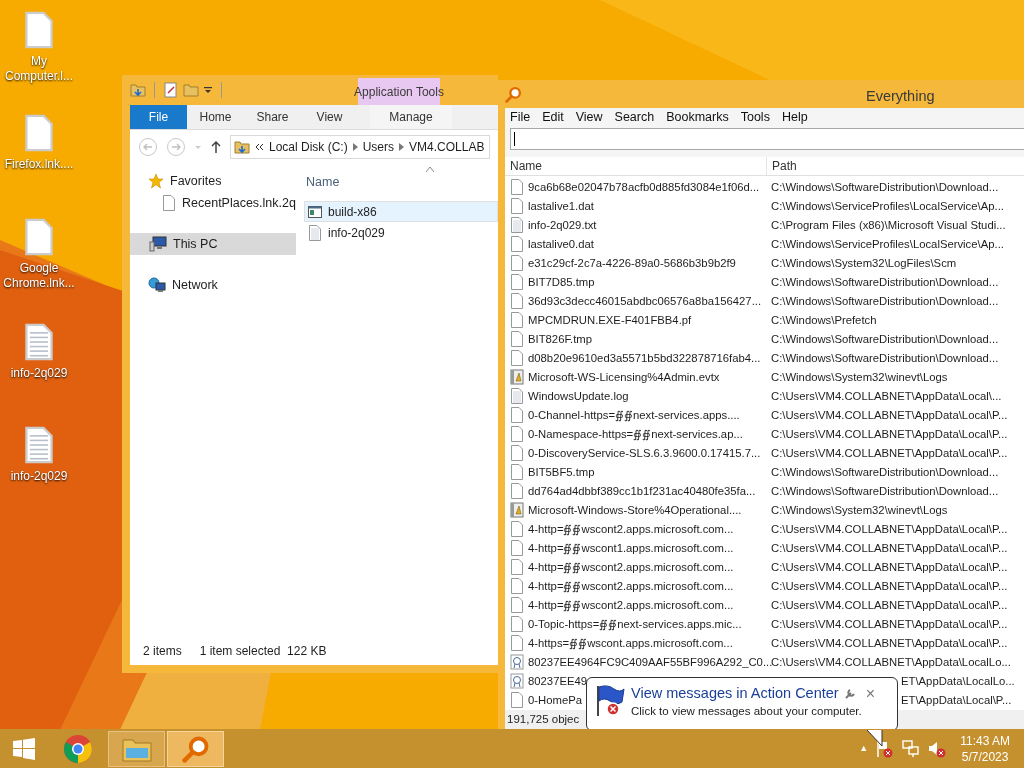 This screenshot has width=1024, height=768. I want to click on status-text: 191,725 objec, so click(543, 719).